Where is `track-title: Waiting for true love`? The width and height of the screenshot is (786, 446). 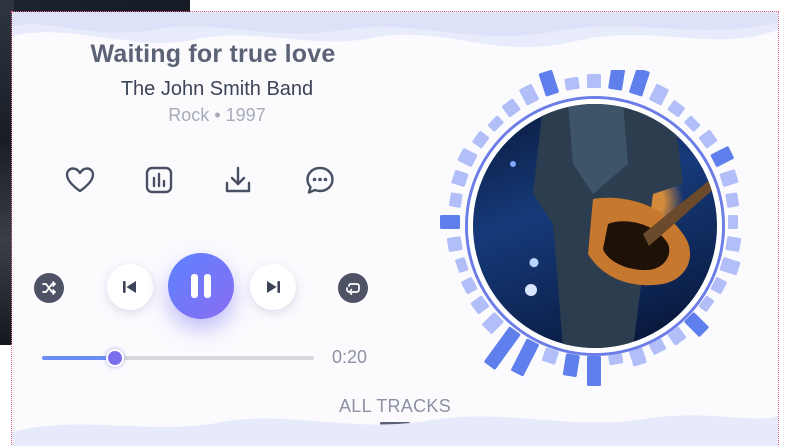 track-title: Waiting for true love is located at coordinates (213, 54).